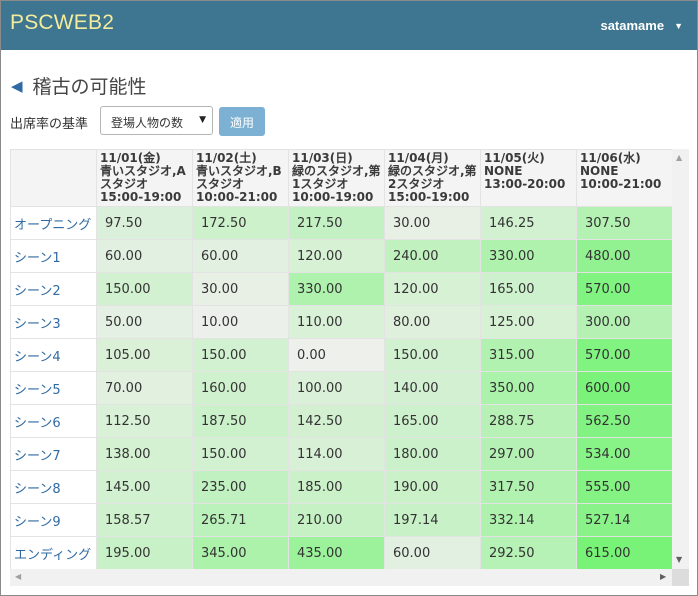 The image size is (698, 596). Describe the element at coordinates (663, 576) in the screenshot. I see `scroll-right-icon: ▶` at that location.